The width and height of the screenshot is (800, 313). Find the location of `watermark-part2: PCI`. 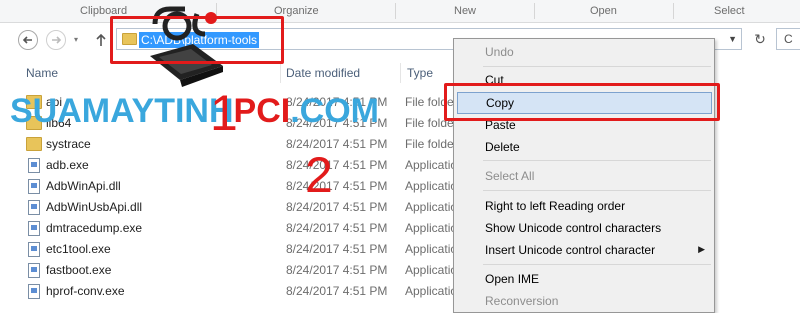

watermark-part2: PCI is located at coordinates (262, 111).